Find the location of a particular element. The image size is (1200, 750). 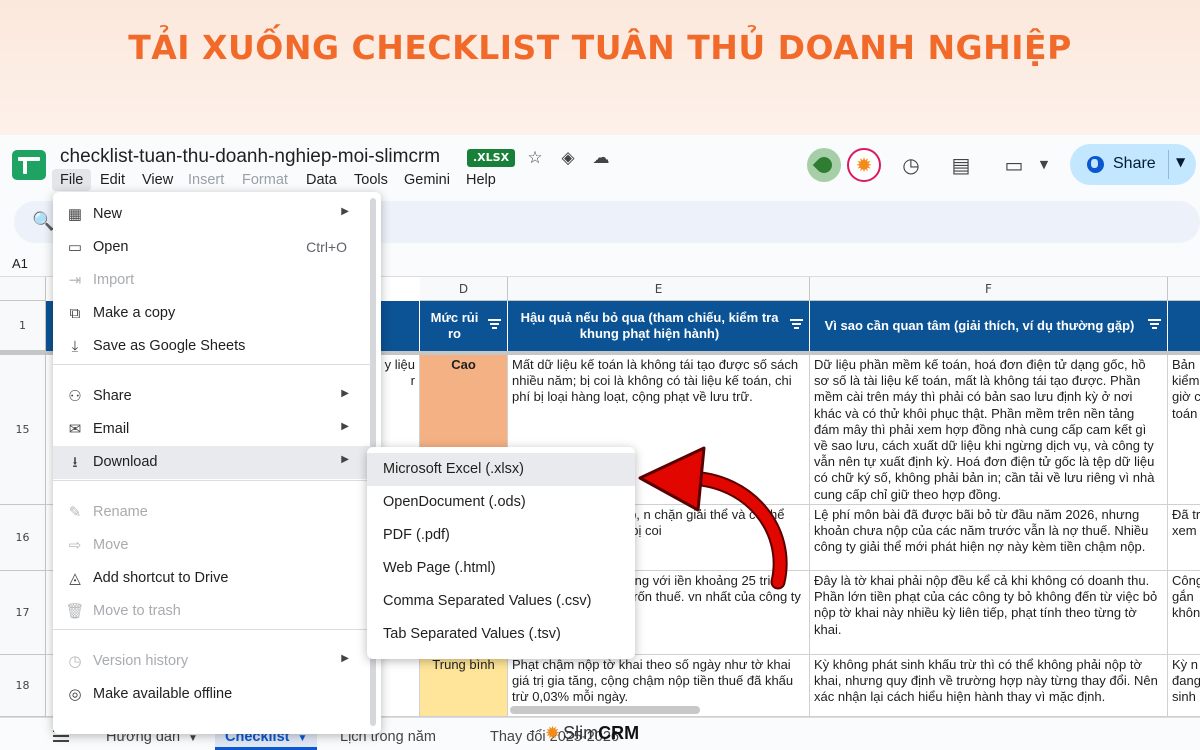

menu-format: Format is located at coordinates (265, 180).